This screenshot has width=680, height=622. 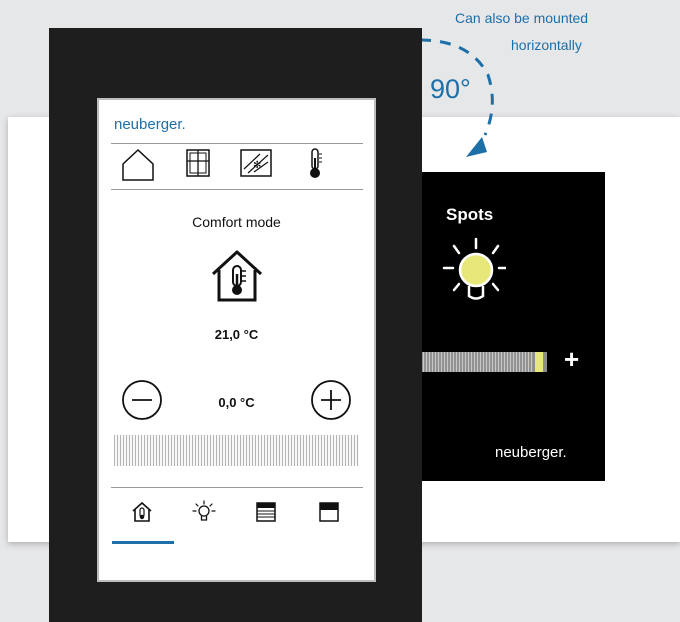 What do you see at coordinates (198, 163) in the screenshot?
I see `window-icon` at bounding box center [198, 163].